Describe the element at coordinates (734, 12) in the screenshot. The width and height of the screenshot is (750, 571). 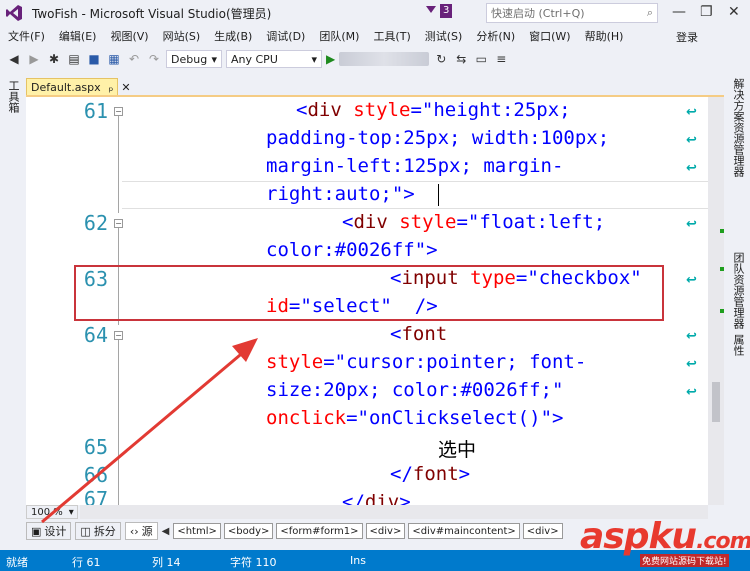
I see `close-button: ✕` at that location.